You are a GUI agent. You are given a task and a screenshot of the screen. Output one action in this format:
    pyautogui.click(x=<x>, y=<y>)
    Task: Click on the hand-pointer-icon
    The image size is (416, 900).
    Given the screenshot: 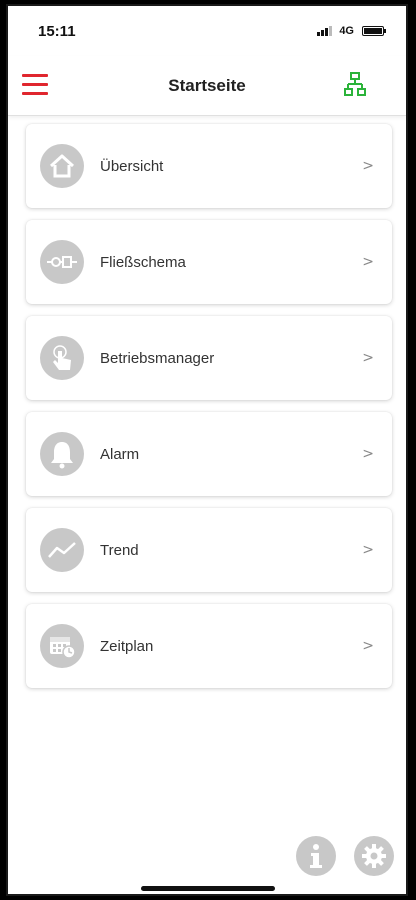 What is the action you would take?
    pyautogui.click(x=62, y=358)
    